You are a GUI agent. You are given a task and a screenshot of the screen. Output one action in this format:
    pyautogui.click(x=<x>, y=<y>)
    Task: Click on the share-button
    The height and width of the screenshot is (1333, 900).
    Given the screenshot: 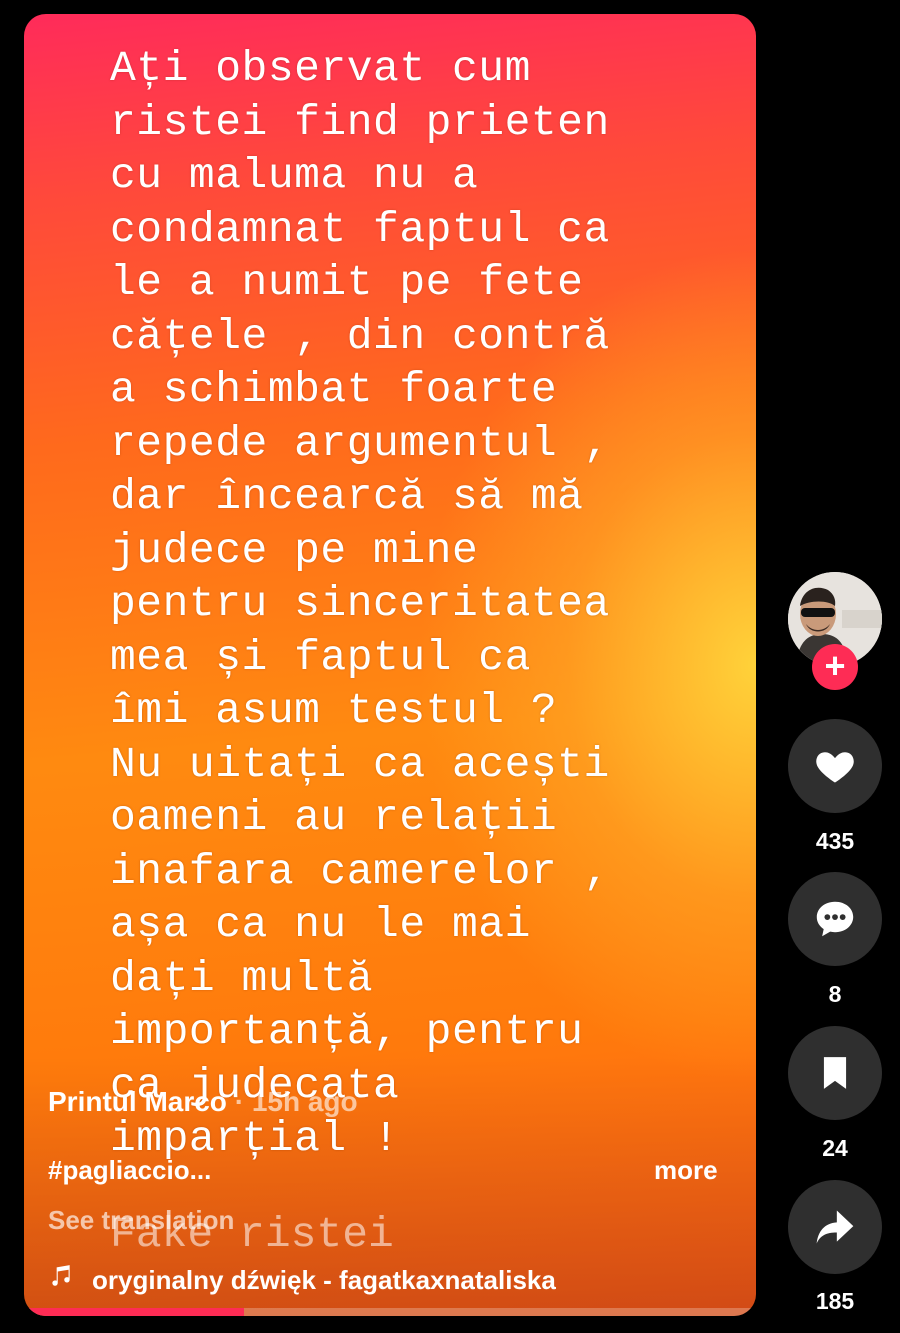 What is the action you would take?
    pyautogui.click(x=835, y=1227)
    